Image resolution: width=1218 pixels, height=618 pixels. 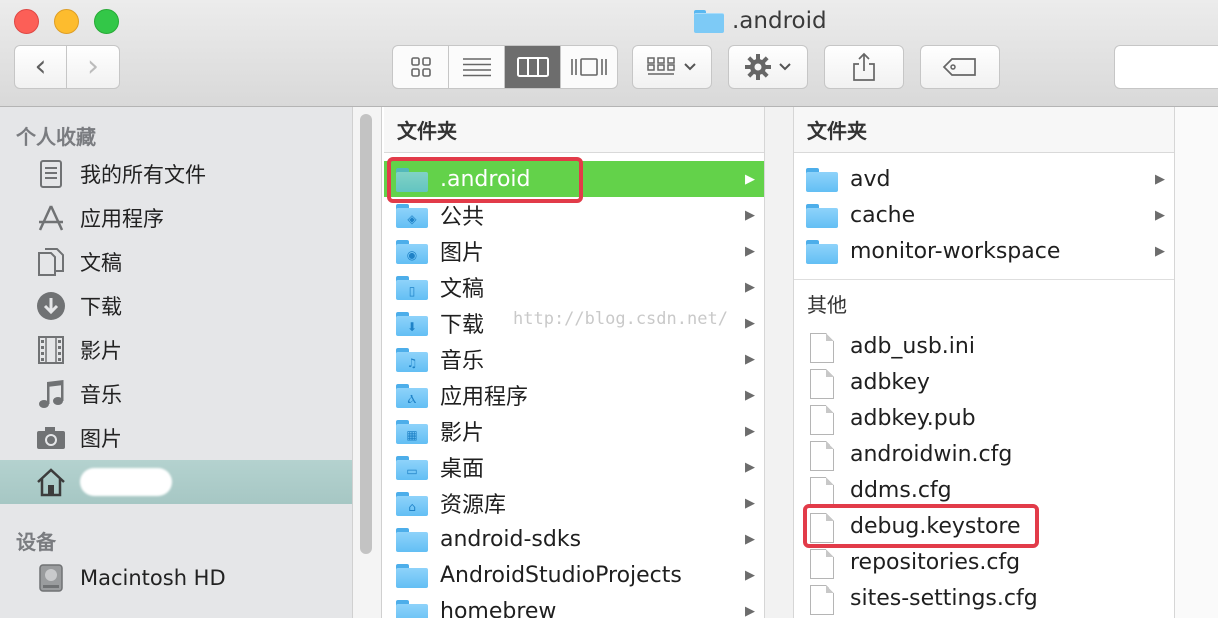 What do you see at coordinates (36, 542) in the screenshot?
I see `devices-header: 设备` at bounding box center [36, 542].